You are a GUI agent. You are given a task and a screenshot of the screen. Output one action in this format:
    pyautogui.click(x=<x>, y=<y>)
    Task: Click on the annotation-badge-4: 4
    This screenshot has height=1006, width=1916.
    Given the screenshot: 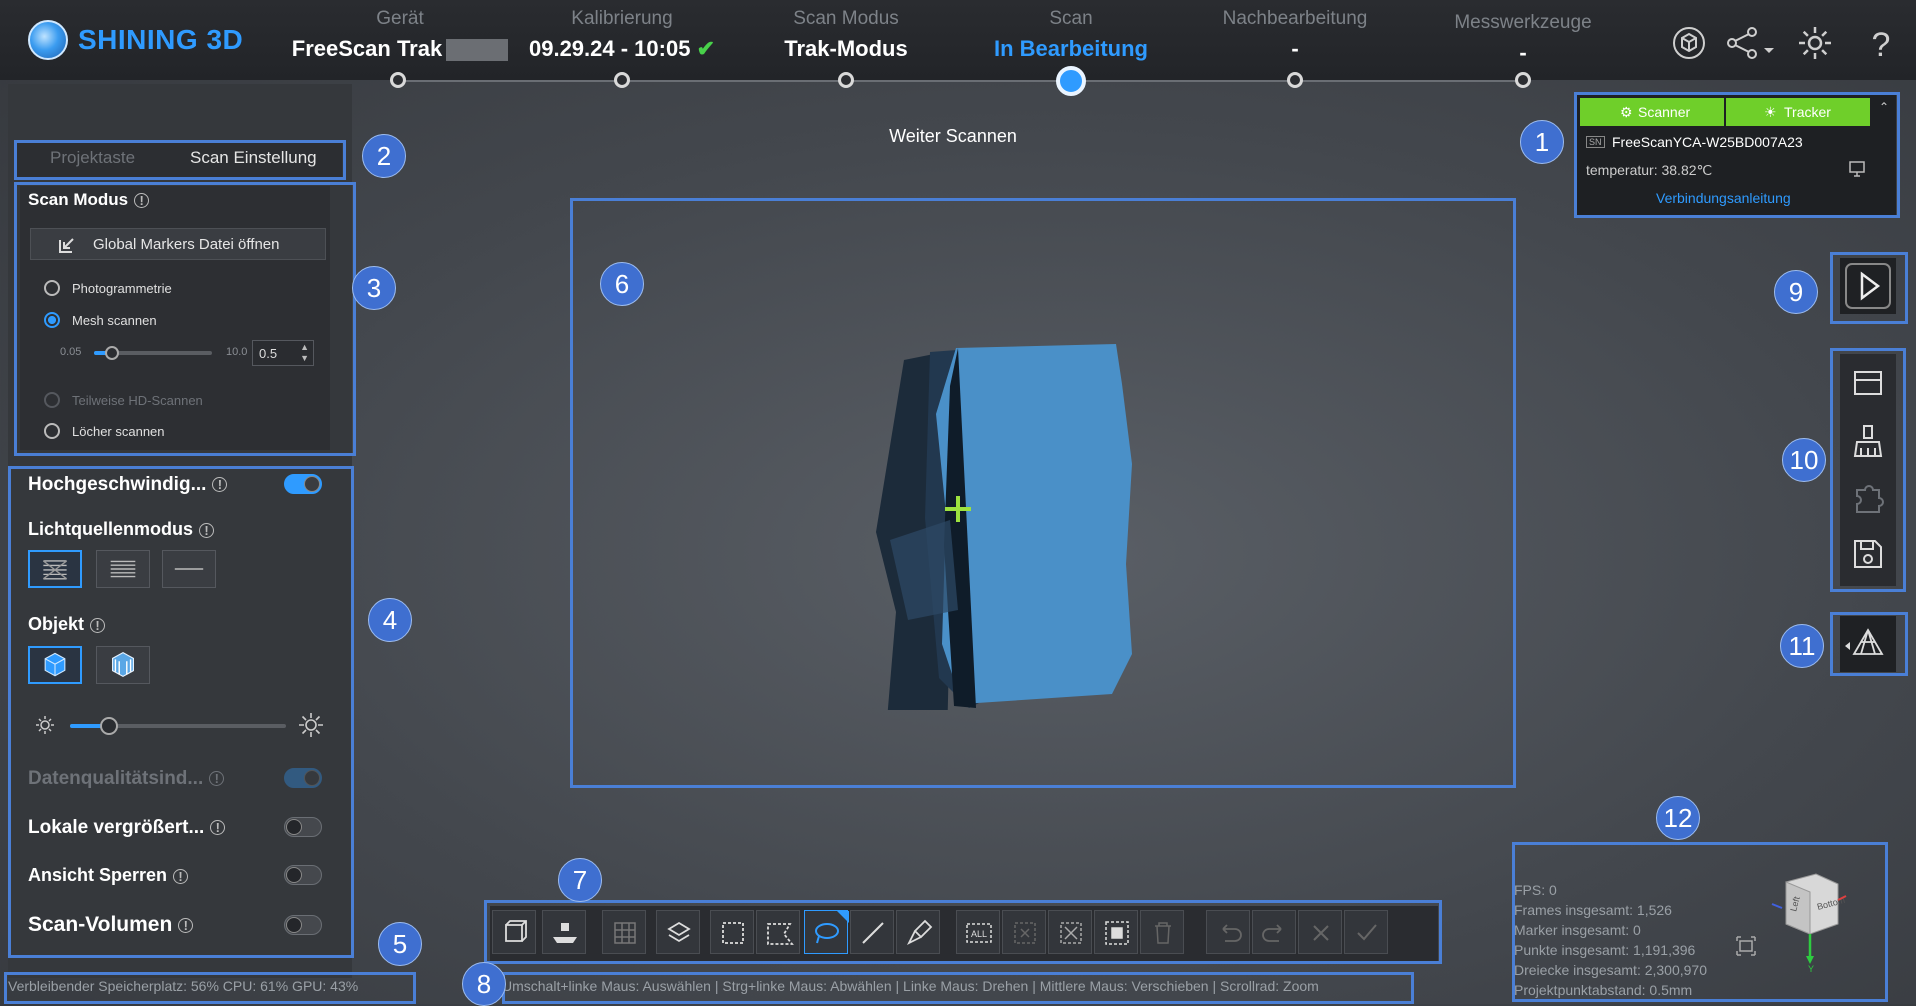 What is the action you would take?
    pyautogui.click(x=390, y=620)
    